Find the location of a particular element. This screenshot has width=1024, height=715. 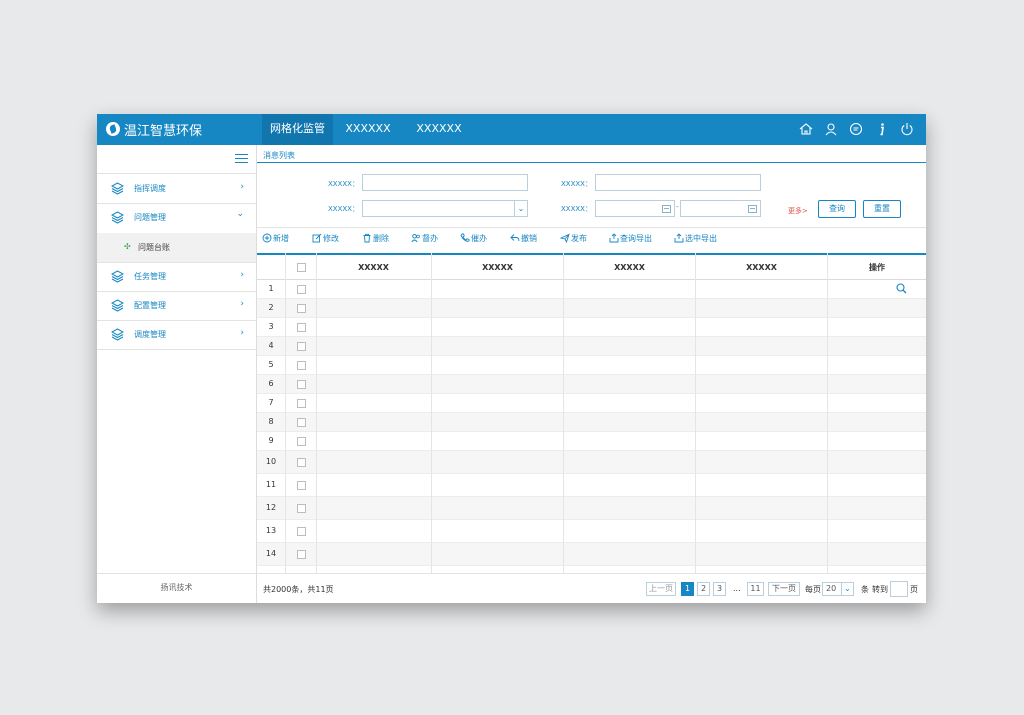

urge-label: 催办 is located at coordinates (479, 238).